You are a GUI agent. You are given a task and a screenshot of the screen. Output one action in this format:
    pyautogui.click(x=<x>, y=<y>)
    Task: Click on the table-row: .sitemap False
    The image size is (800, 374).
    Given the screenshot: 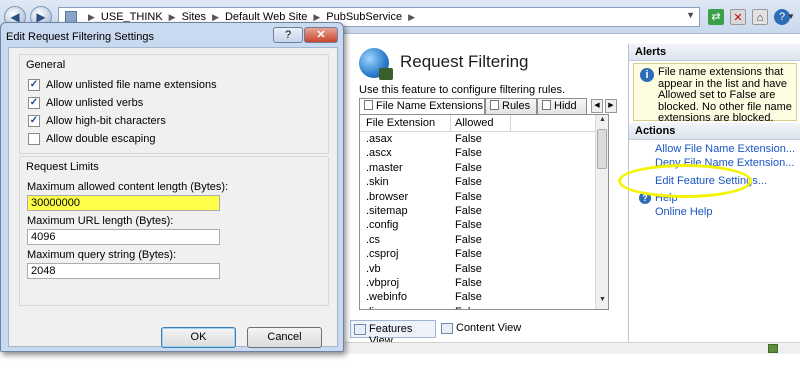 What is the action you would take?
    pyautogui.click(x=477, y=212)
    